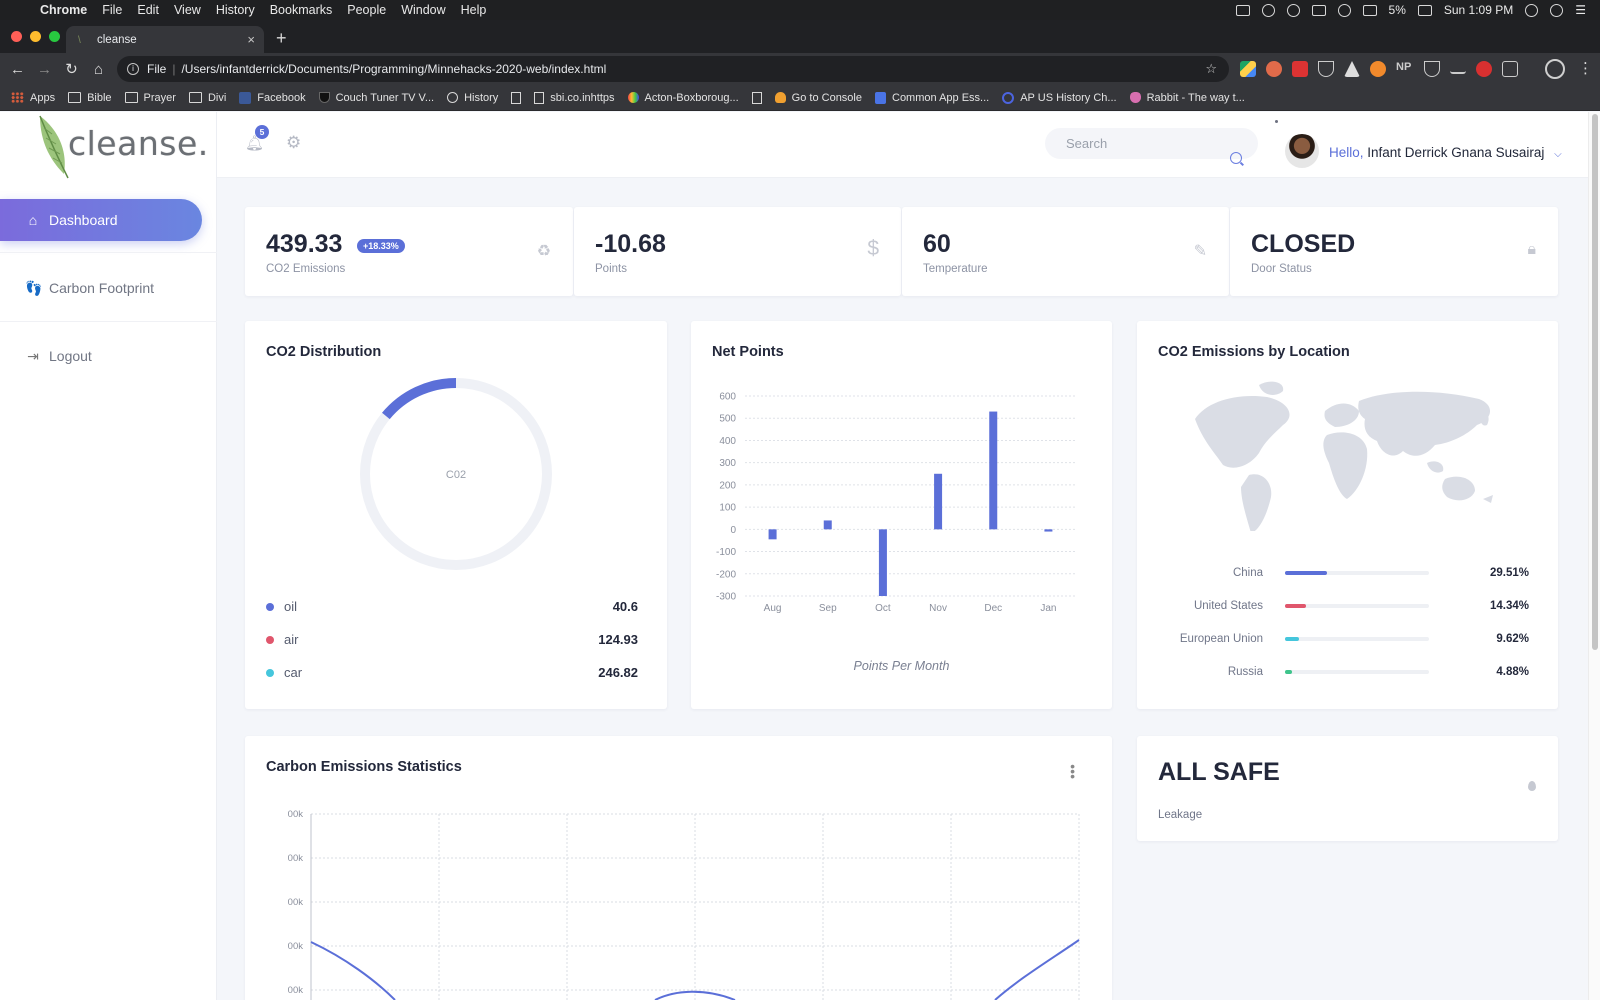  I want to click on bookmark-label: Facebook, so click(281, 97).